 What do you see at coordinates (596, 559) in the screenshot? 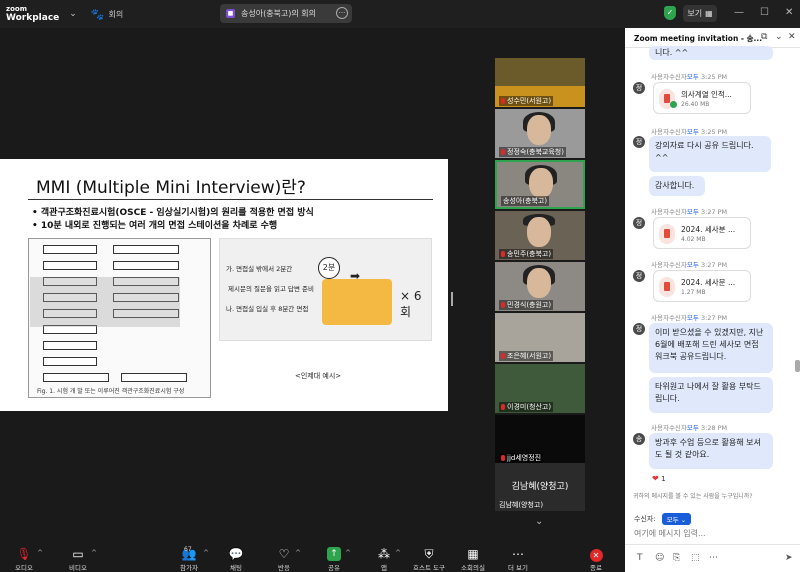
I see `end-button: ✕ 종료` at bounding box center [596, 559].